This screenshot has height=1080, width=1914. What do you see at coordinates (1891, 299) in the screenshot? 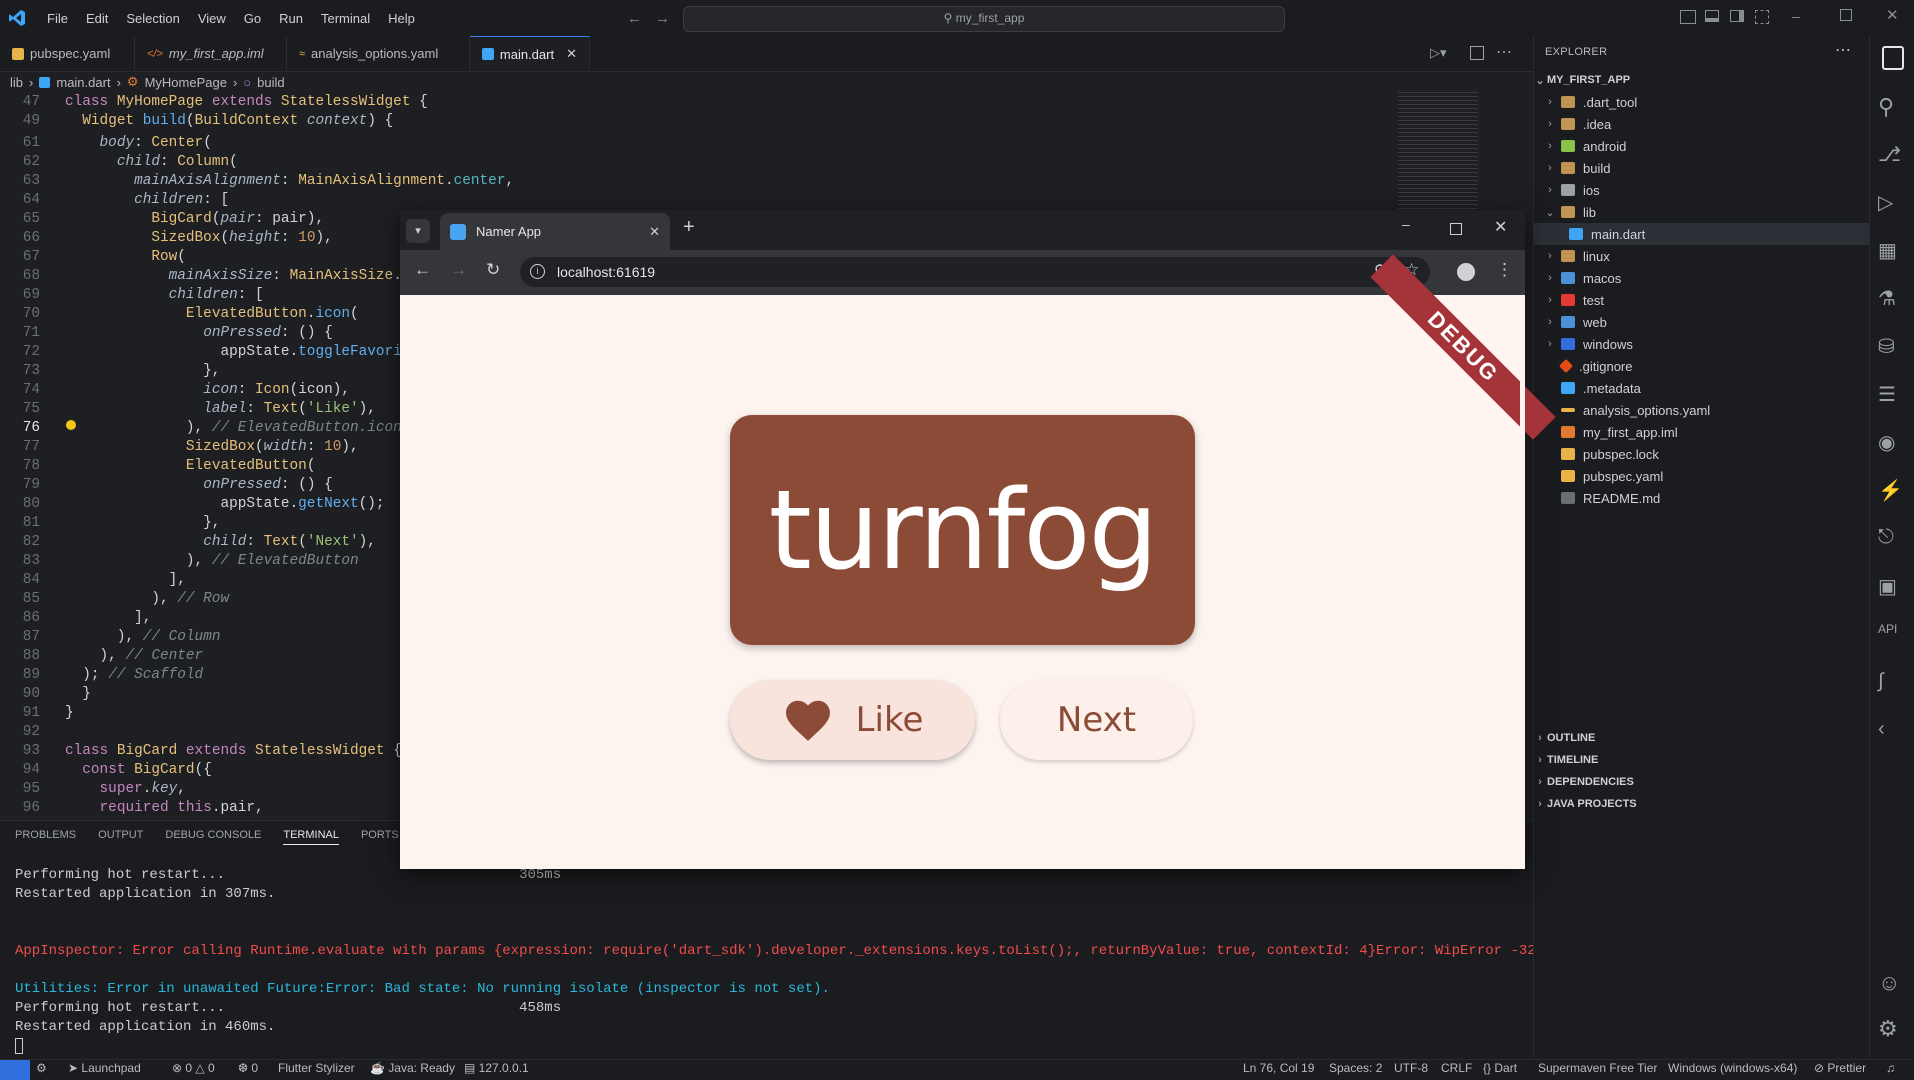
I see `testing-icon: ⚗` at bounding box center [1891, 299].